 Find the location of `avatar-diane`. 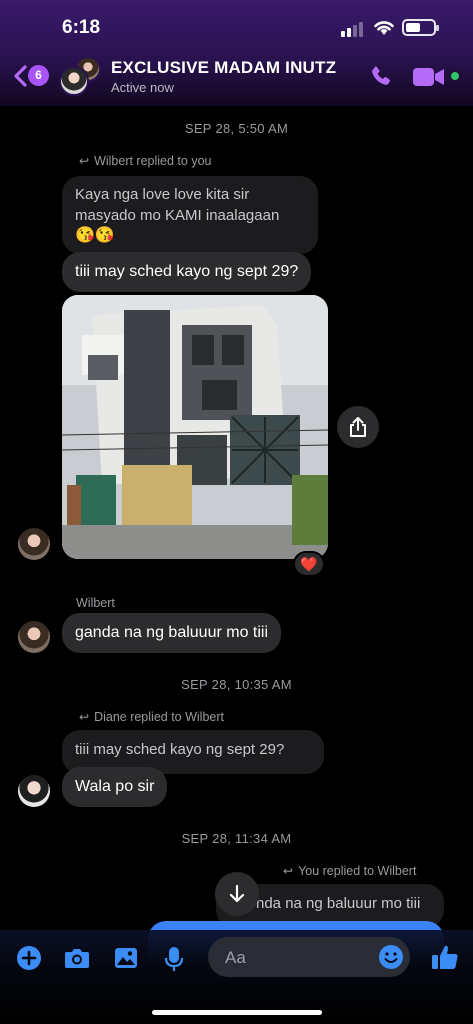

avatar-diane is located at coordinates (34, 791).